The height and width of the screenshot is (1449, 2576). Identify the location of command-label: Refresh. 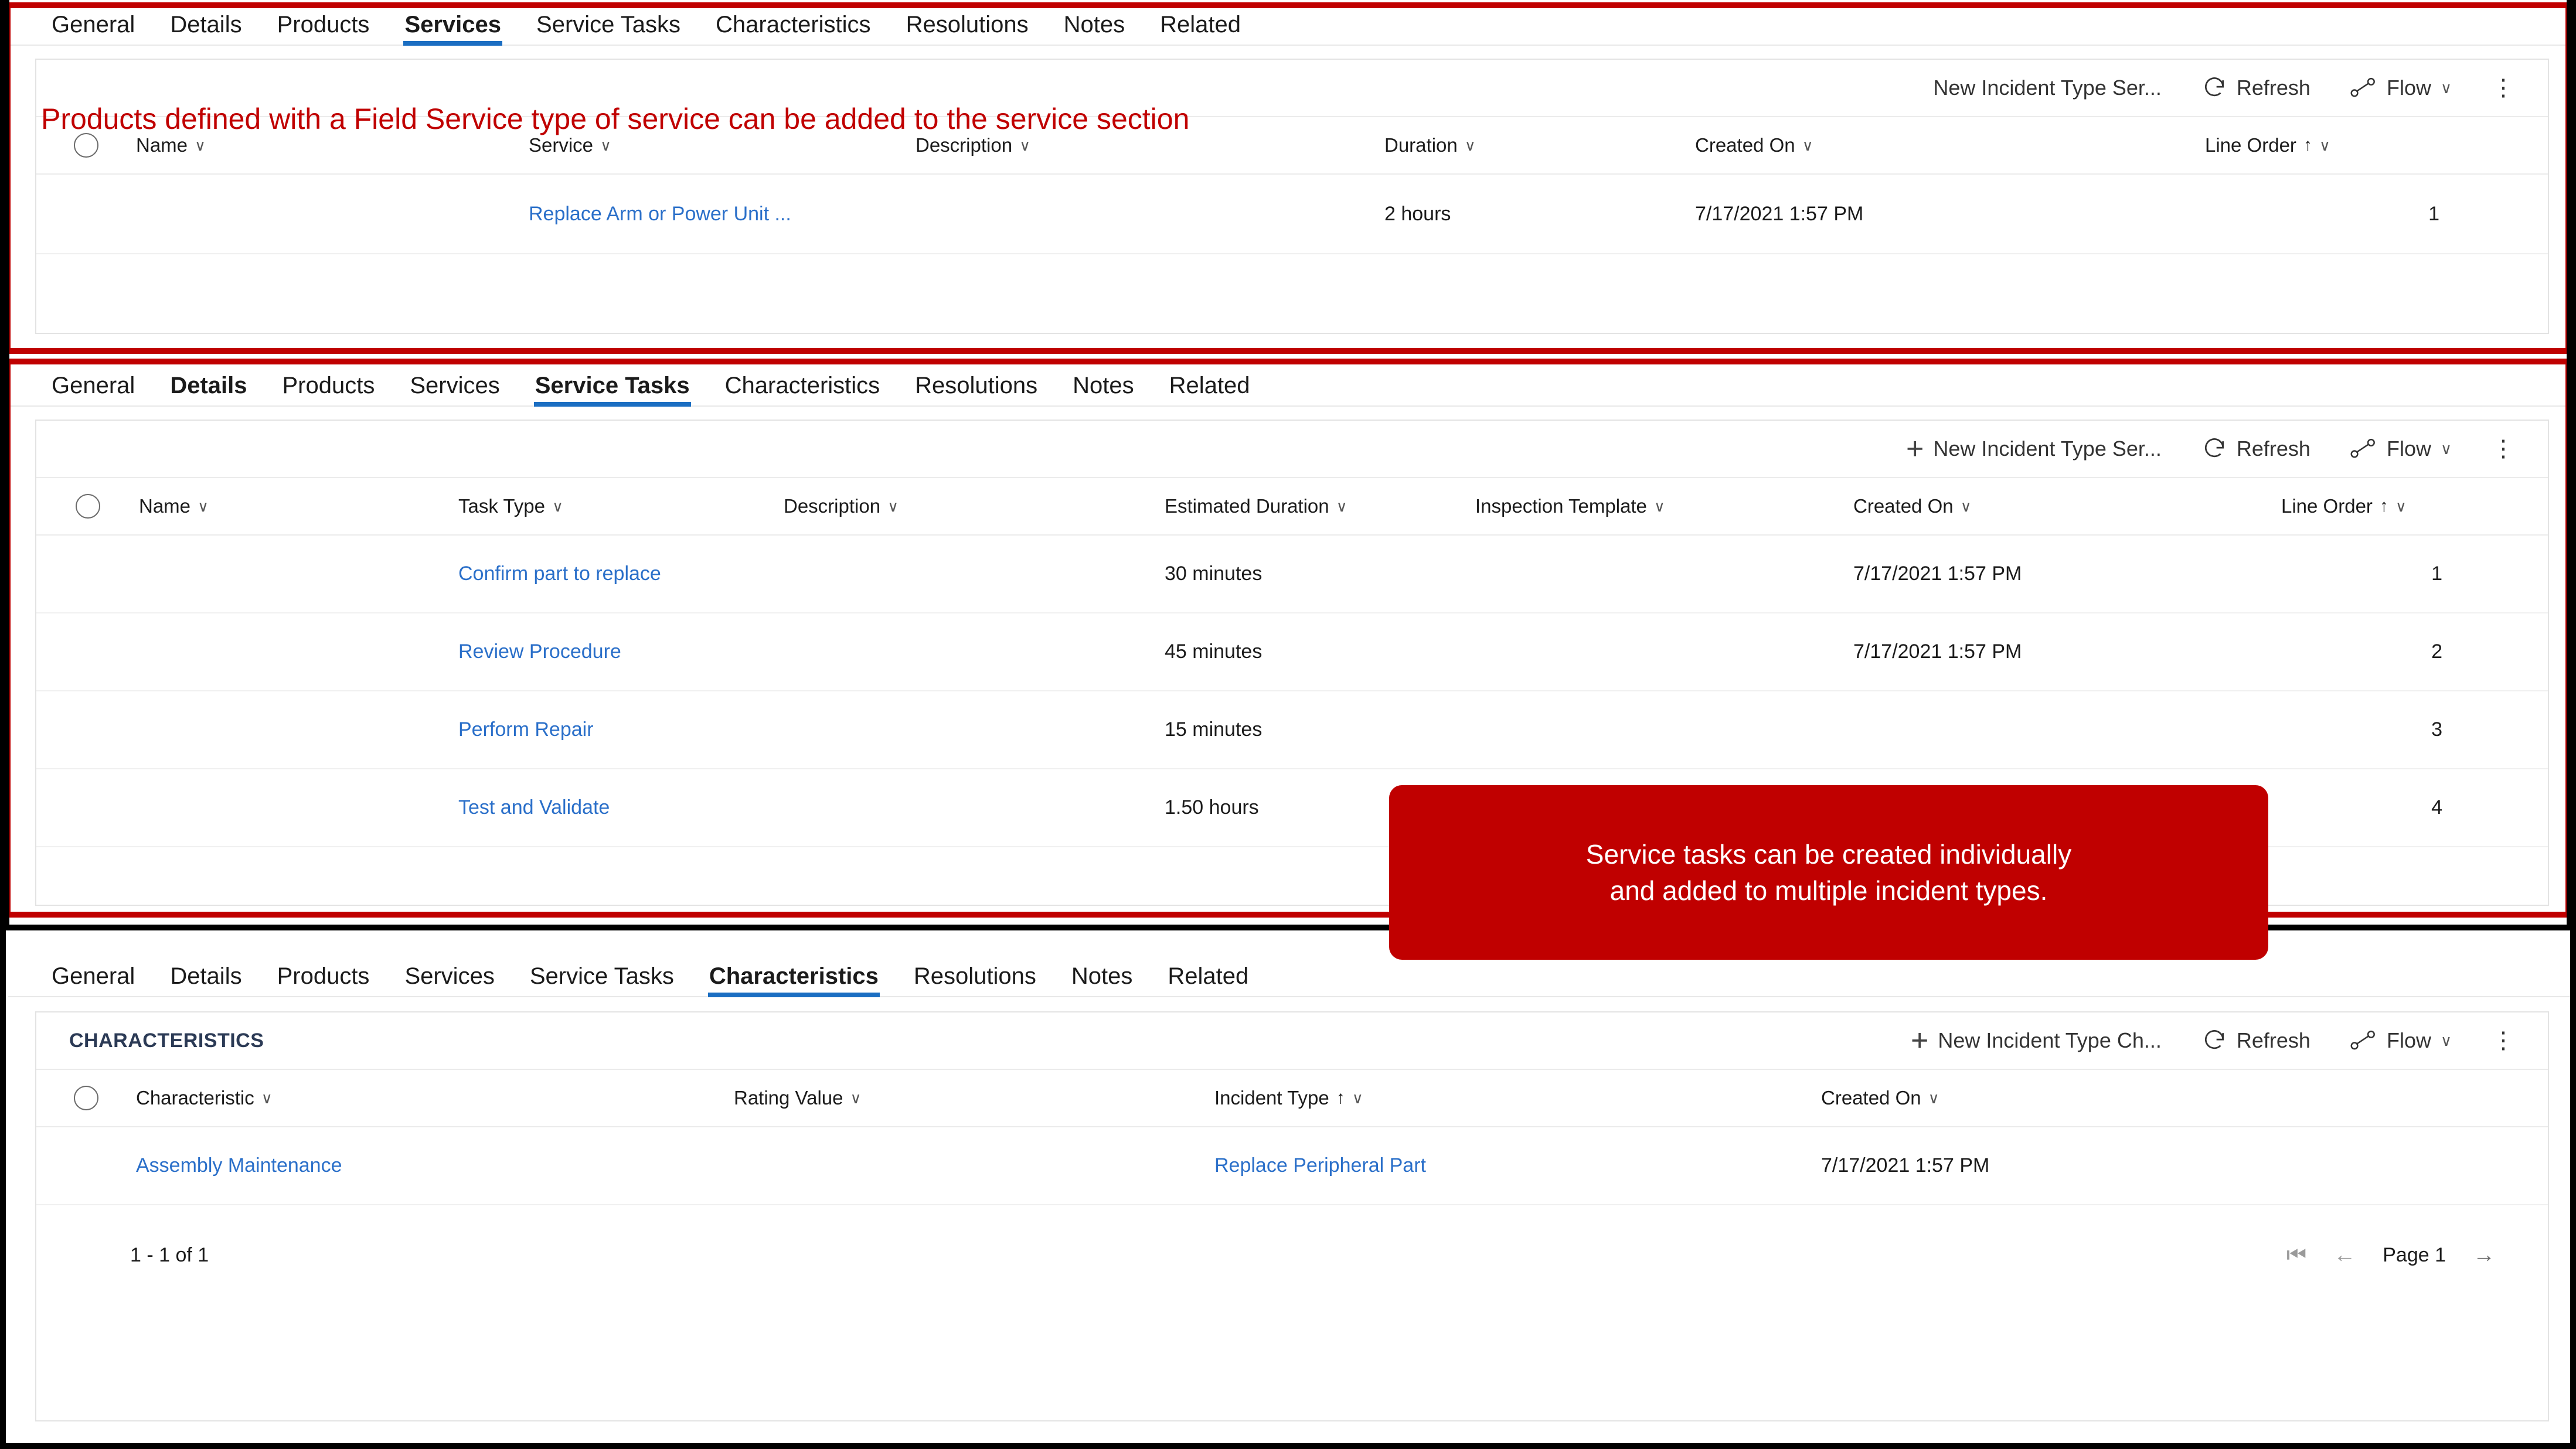
(2273, 88).